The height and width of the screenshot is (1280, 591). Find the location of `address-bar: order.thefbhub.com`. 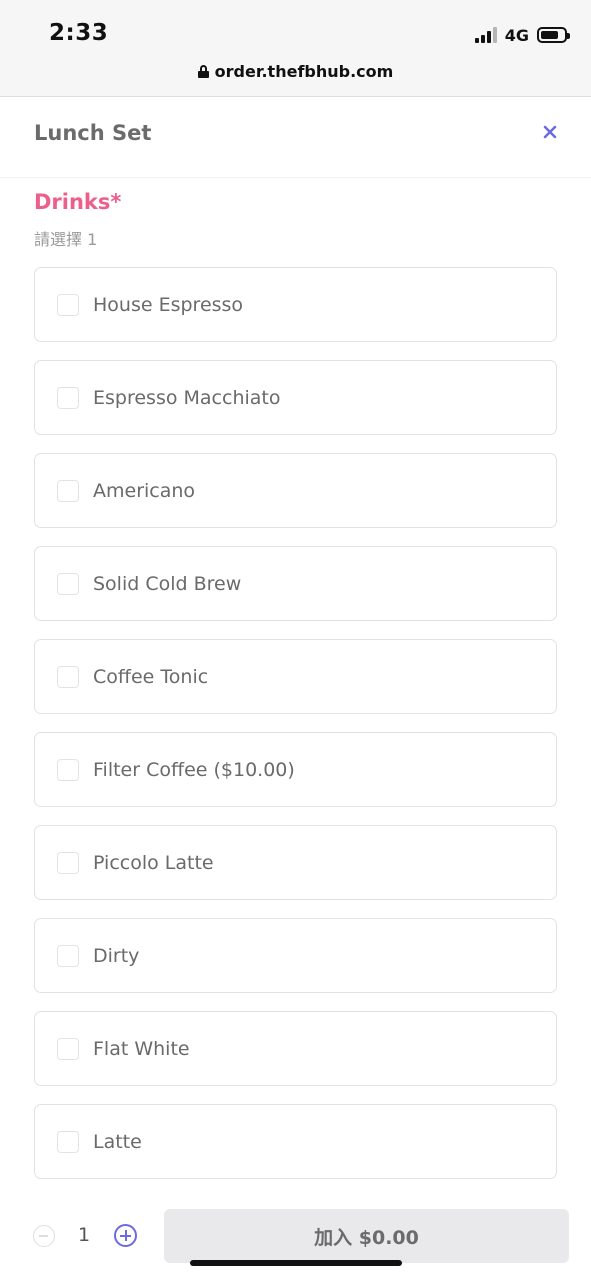

address-bar: order.thefbhub.com is located at coordinates (295, 71).